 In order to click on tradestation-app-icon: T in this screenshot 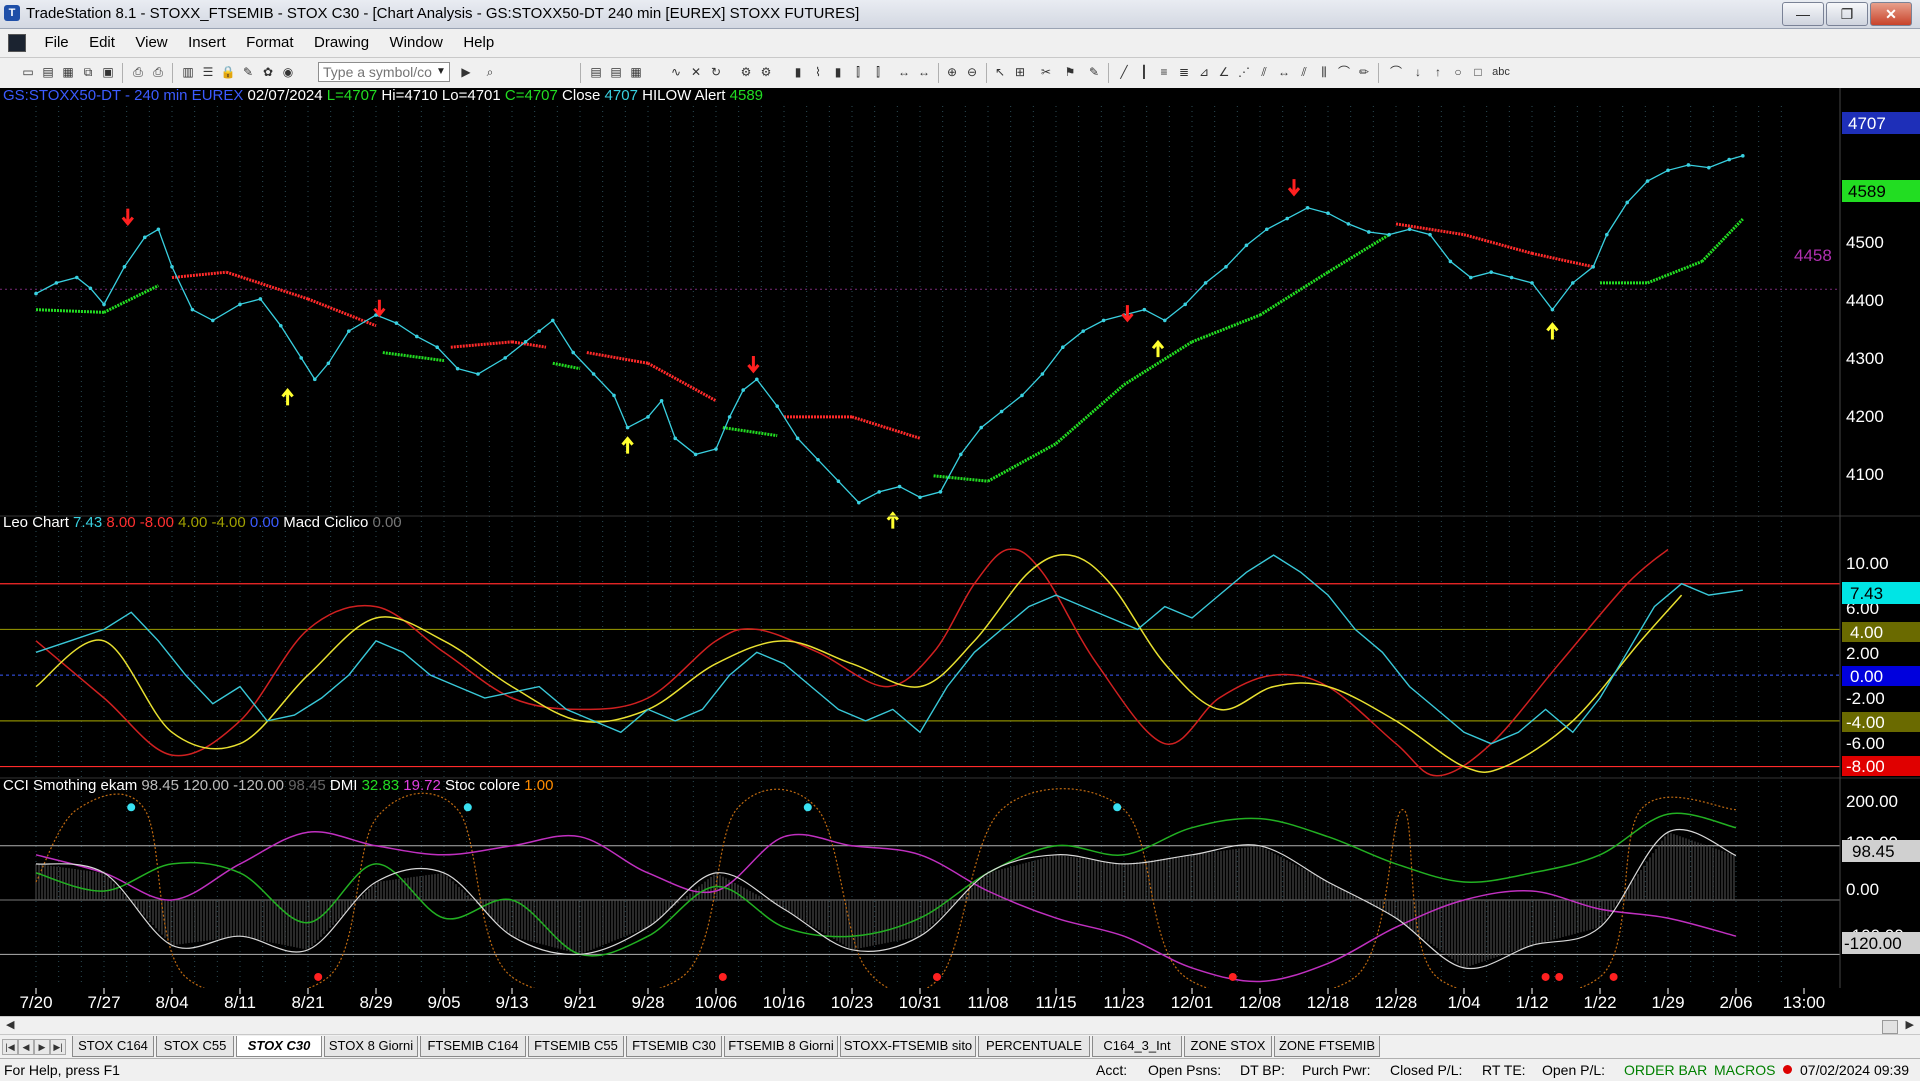, I will do `click(12, 13)`.